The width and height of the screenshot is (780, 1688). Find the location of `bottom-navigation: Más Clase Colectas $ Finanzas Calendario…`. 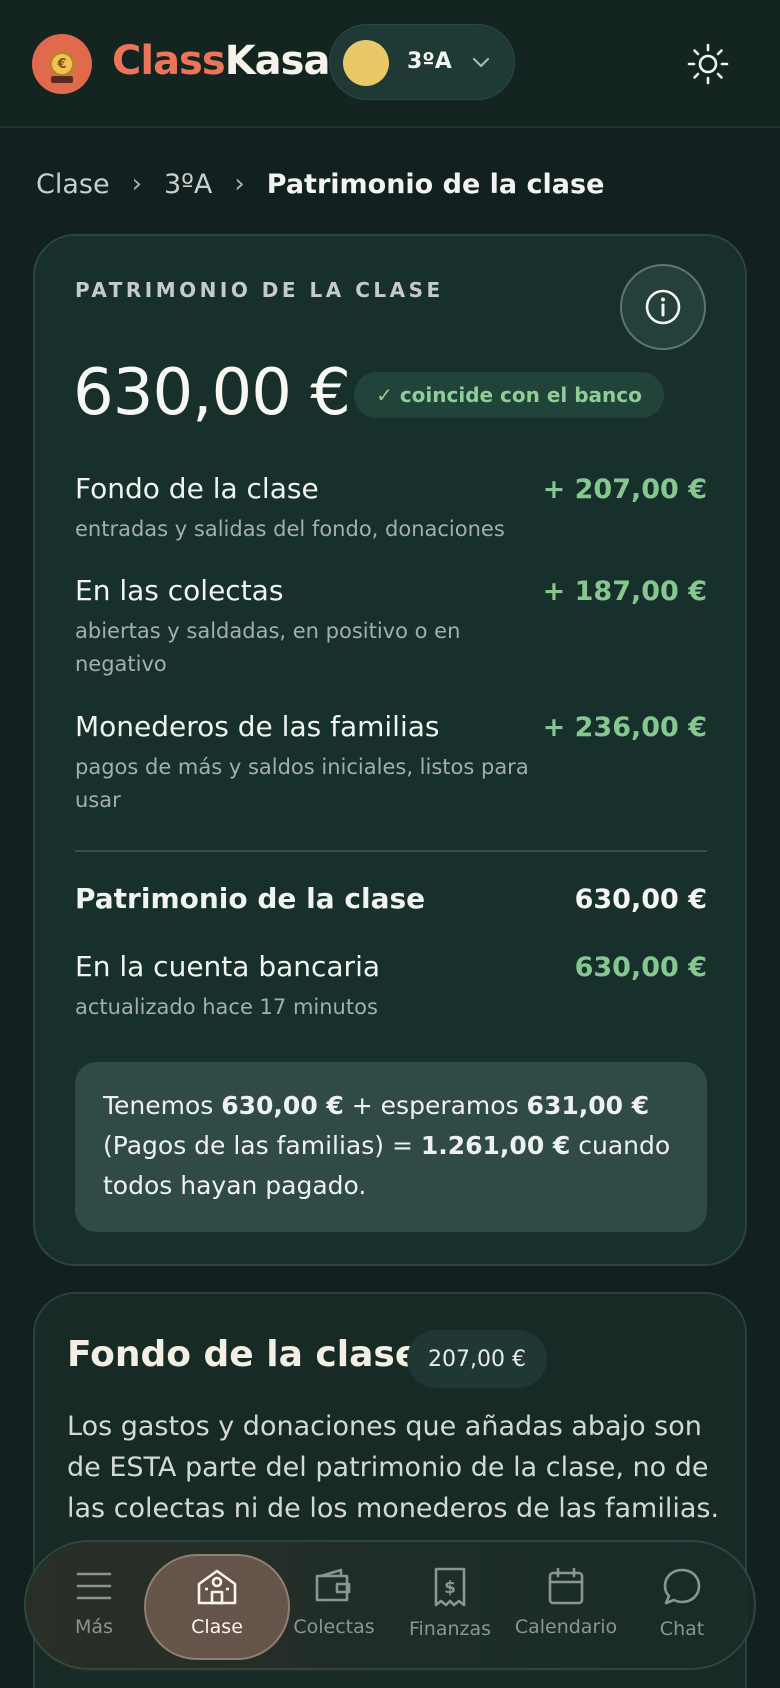

bottom-navigation: Más Clase Colectas $ Finanzas Calendario… is located at coordinates (391, 1606).